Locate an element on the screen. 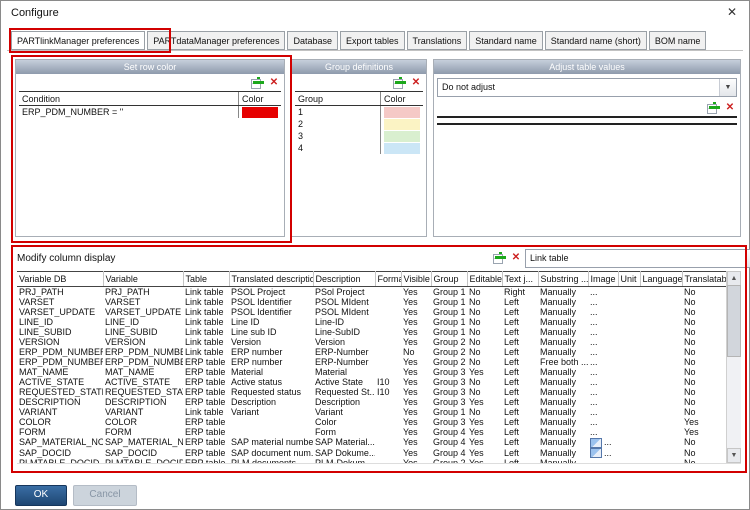 This screenshot has width=750, height=510. group-row: 2 is located at coordinates (359, 124).